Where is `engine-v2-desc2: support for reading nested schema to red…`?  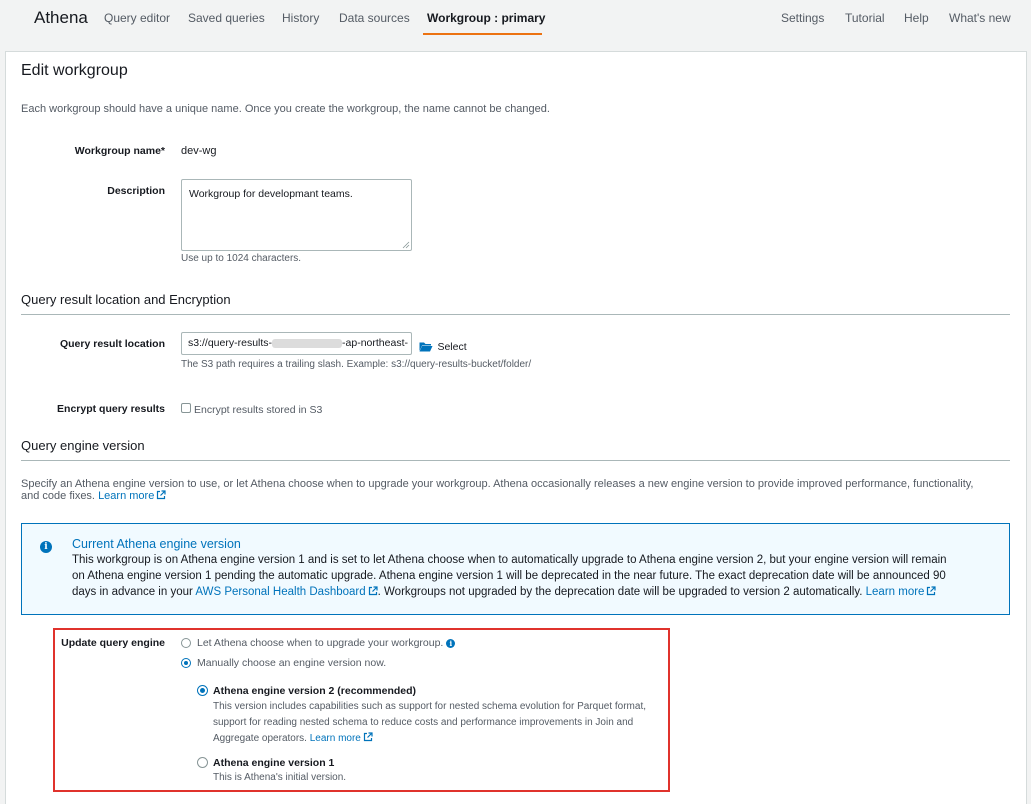
engine-v2-desc2: support for reading nested schema to red… is located at coordinates (423, 722).